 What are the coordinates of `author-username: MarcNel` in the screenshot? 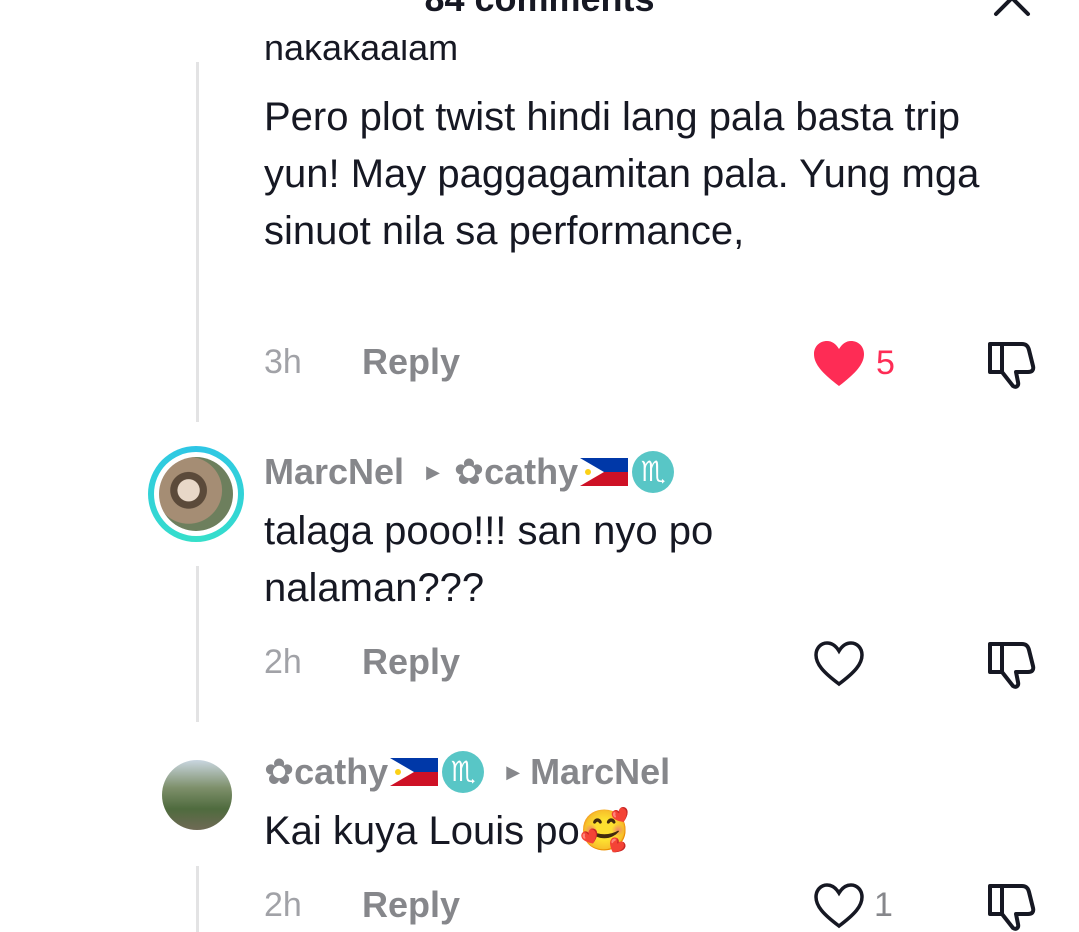 It's located at (334, 472).